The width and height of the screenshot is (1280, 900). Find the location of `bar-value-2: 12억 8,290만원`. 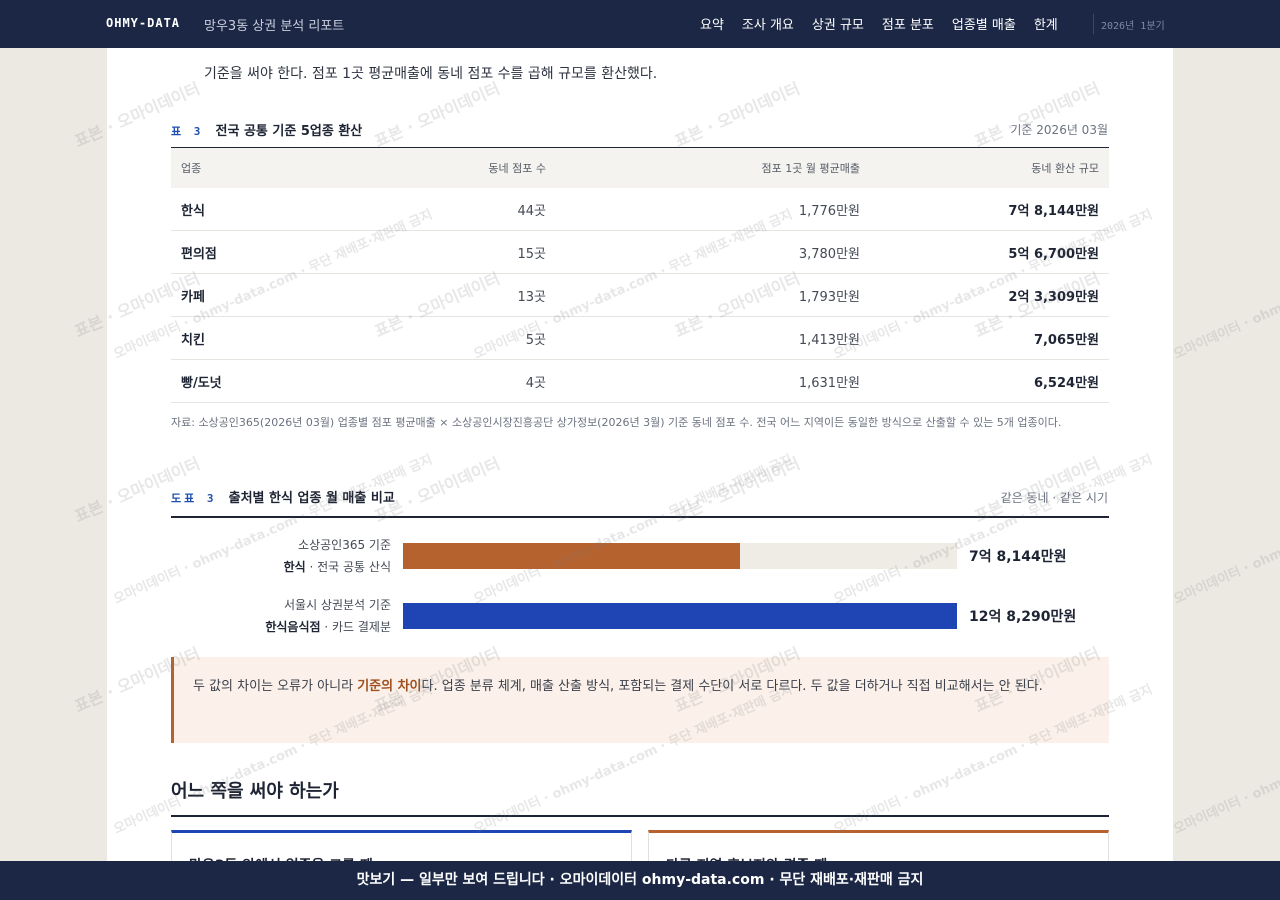

bar-value-2: 12억 8,290만원 is located at coordinates (1023, 617).